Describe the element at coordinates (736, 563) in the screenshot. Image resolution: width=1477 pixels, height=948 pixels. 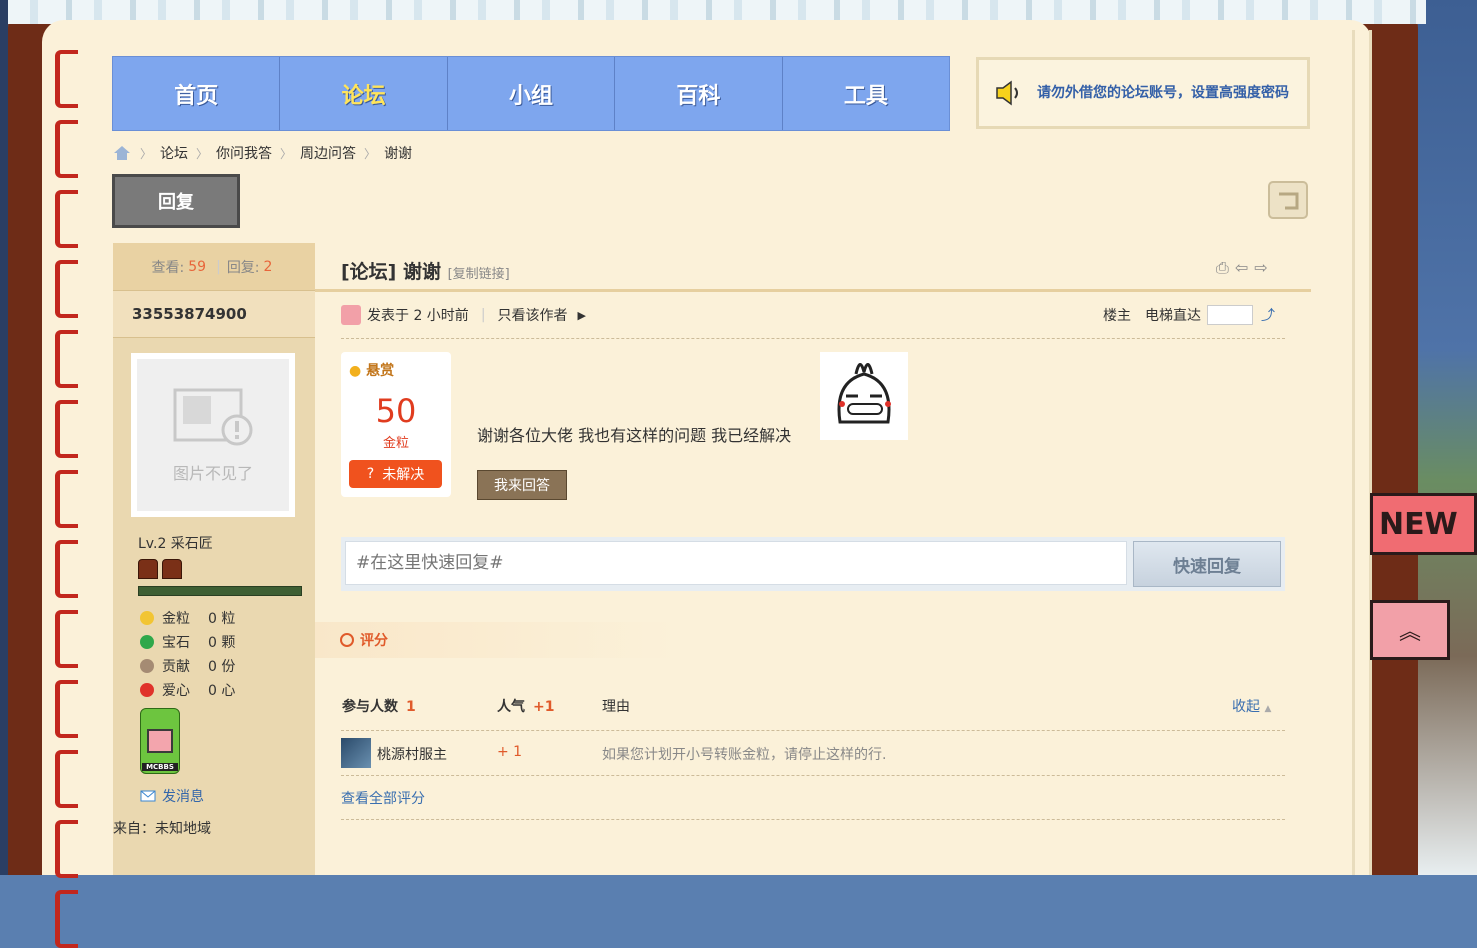
I see `quick-reply-input` at that location.